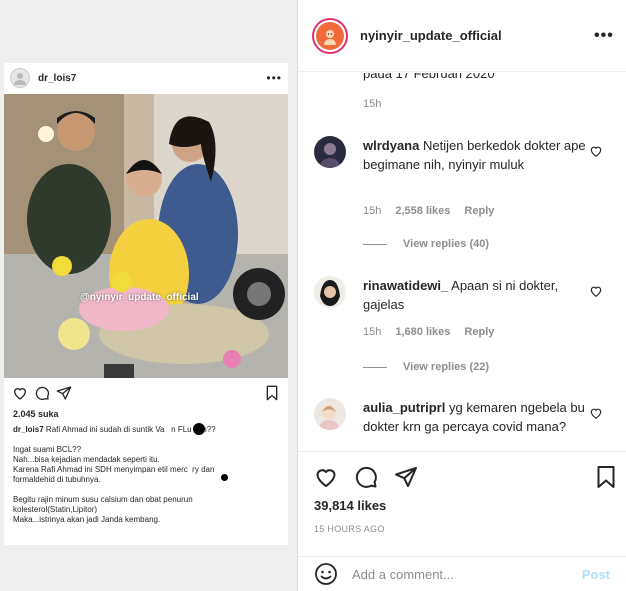  What do you see at coordinates (20, 394) in the screenshot?
I see `inner-heart-icon` at bounding box center [20, 394].